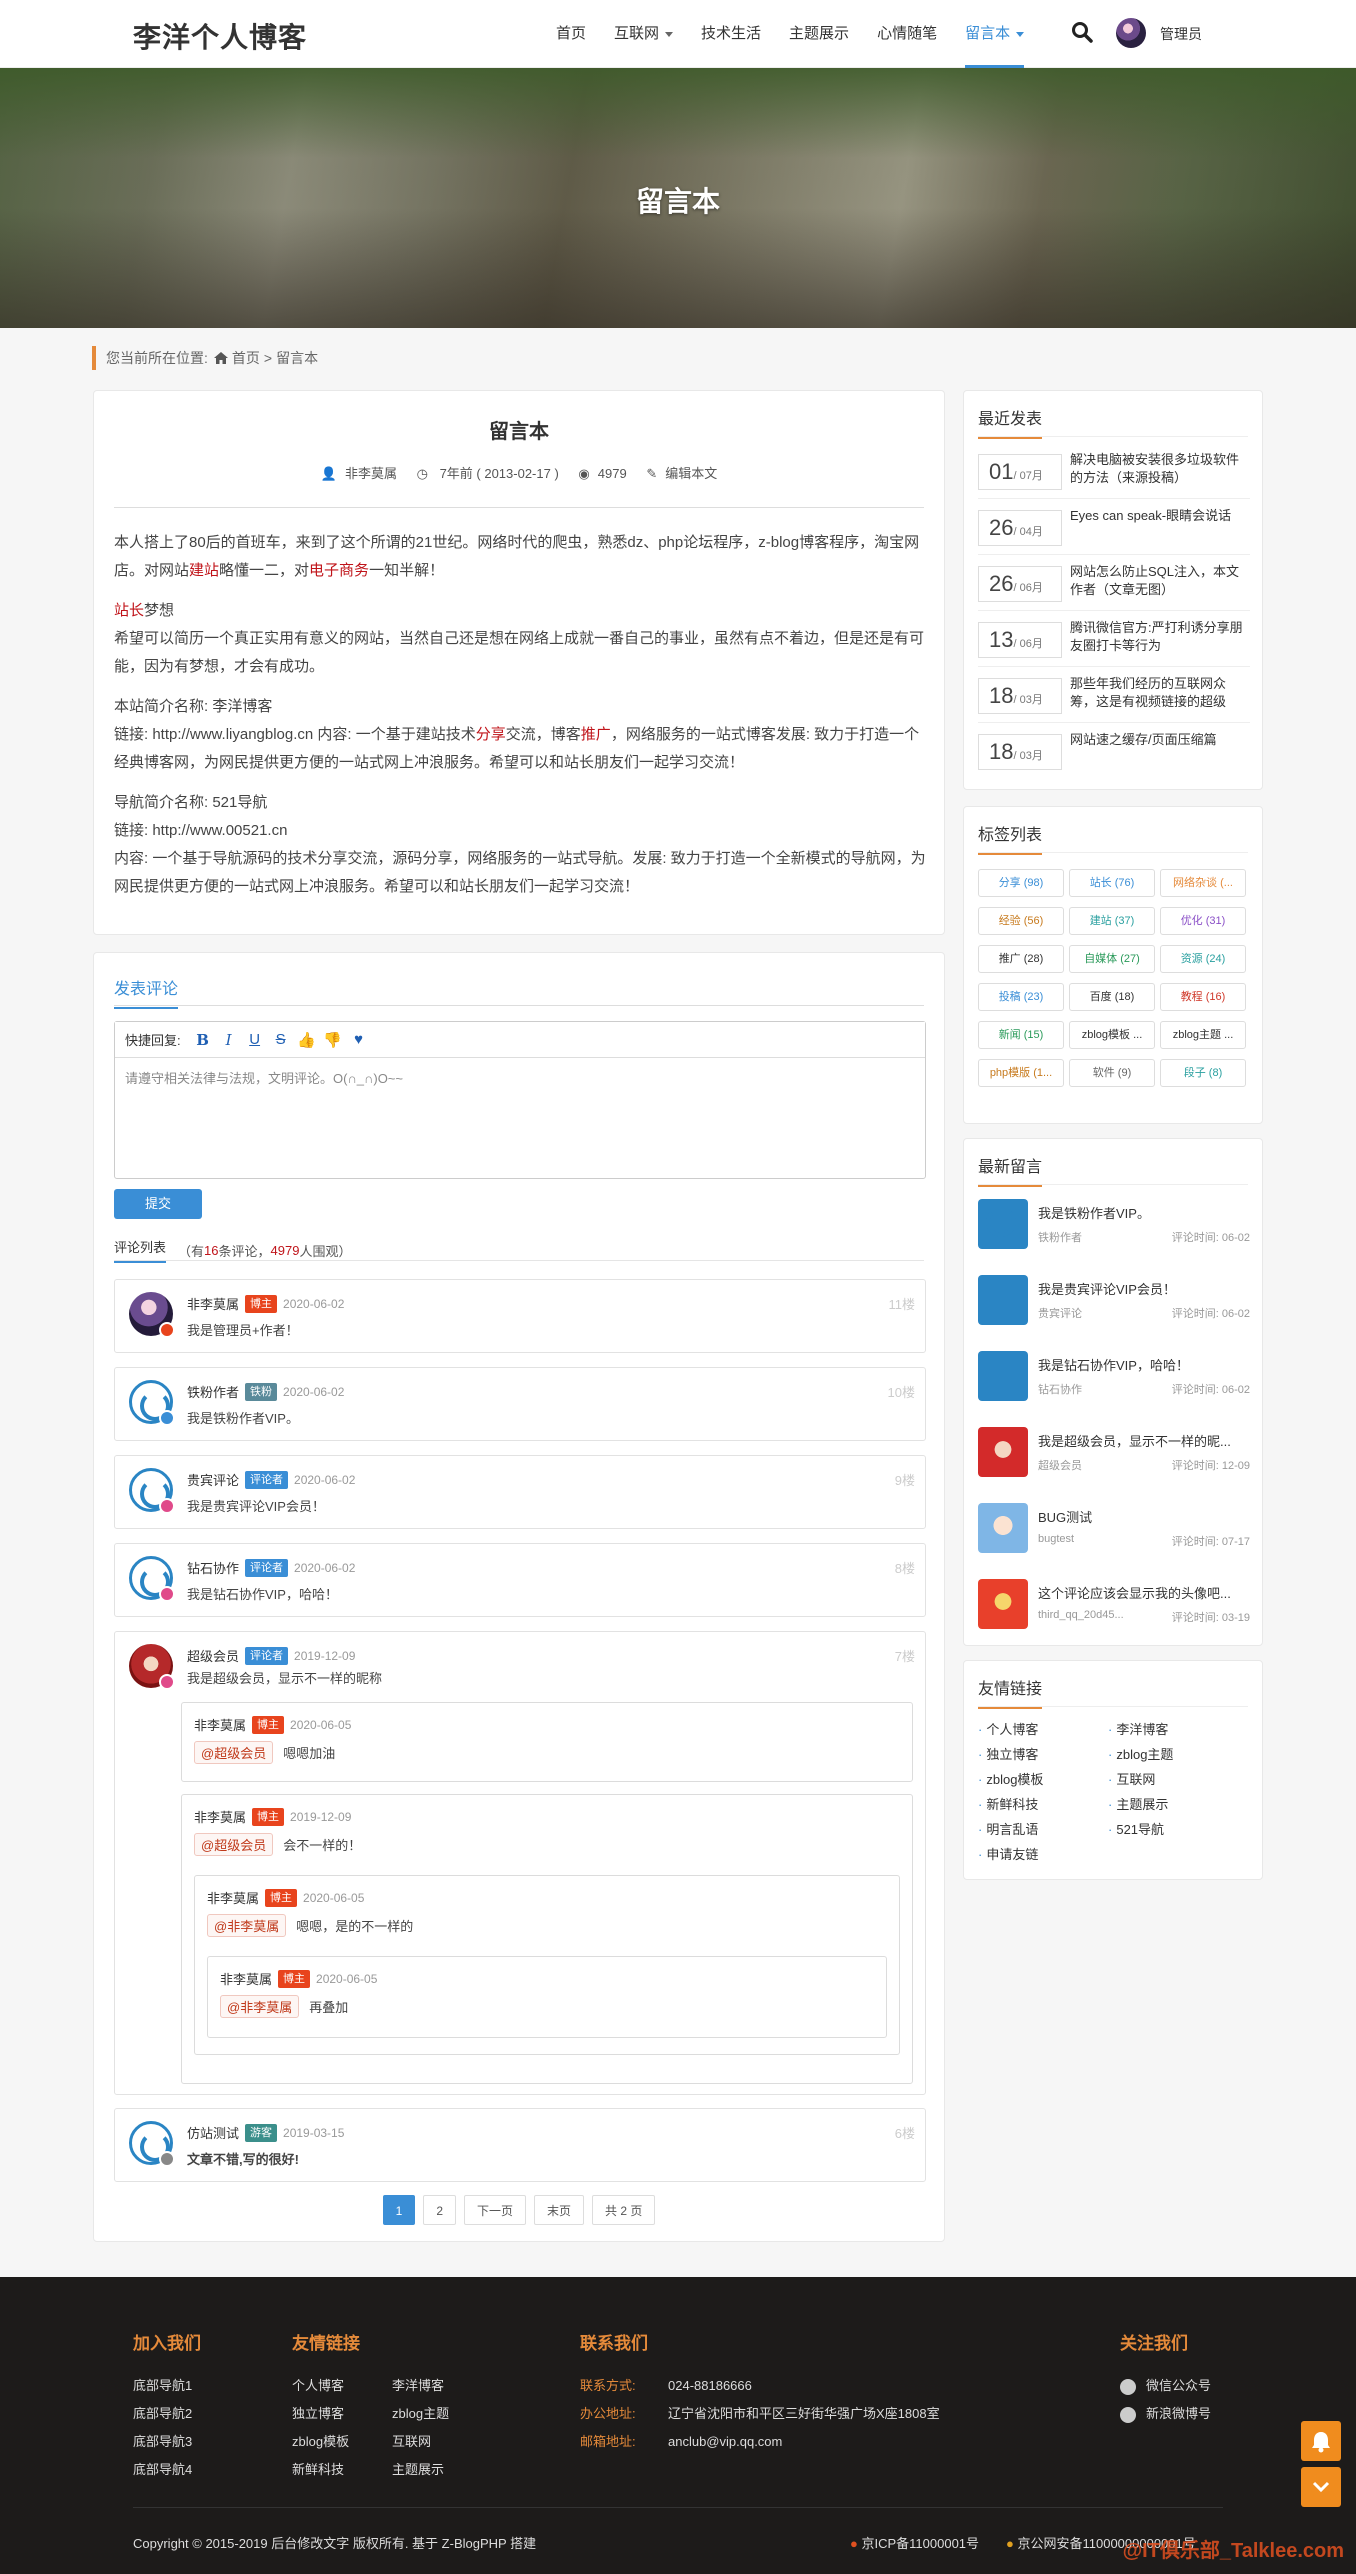 This screenshot has height=2574, width=1356. What do you see at coordinates (995, 34) in the screenshot?
I see `nav-guestbook: 留言本` at bounding box center [995, 34].